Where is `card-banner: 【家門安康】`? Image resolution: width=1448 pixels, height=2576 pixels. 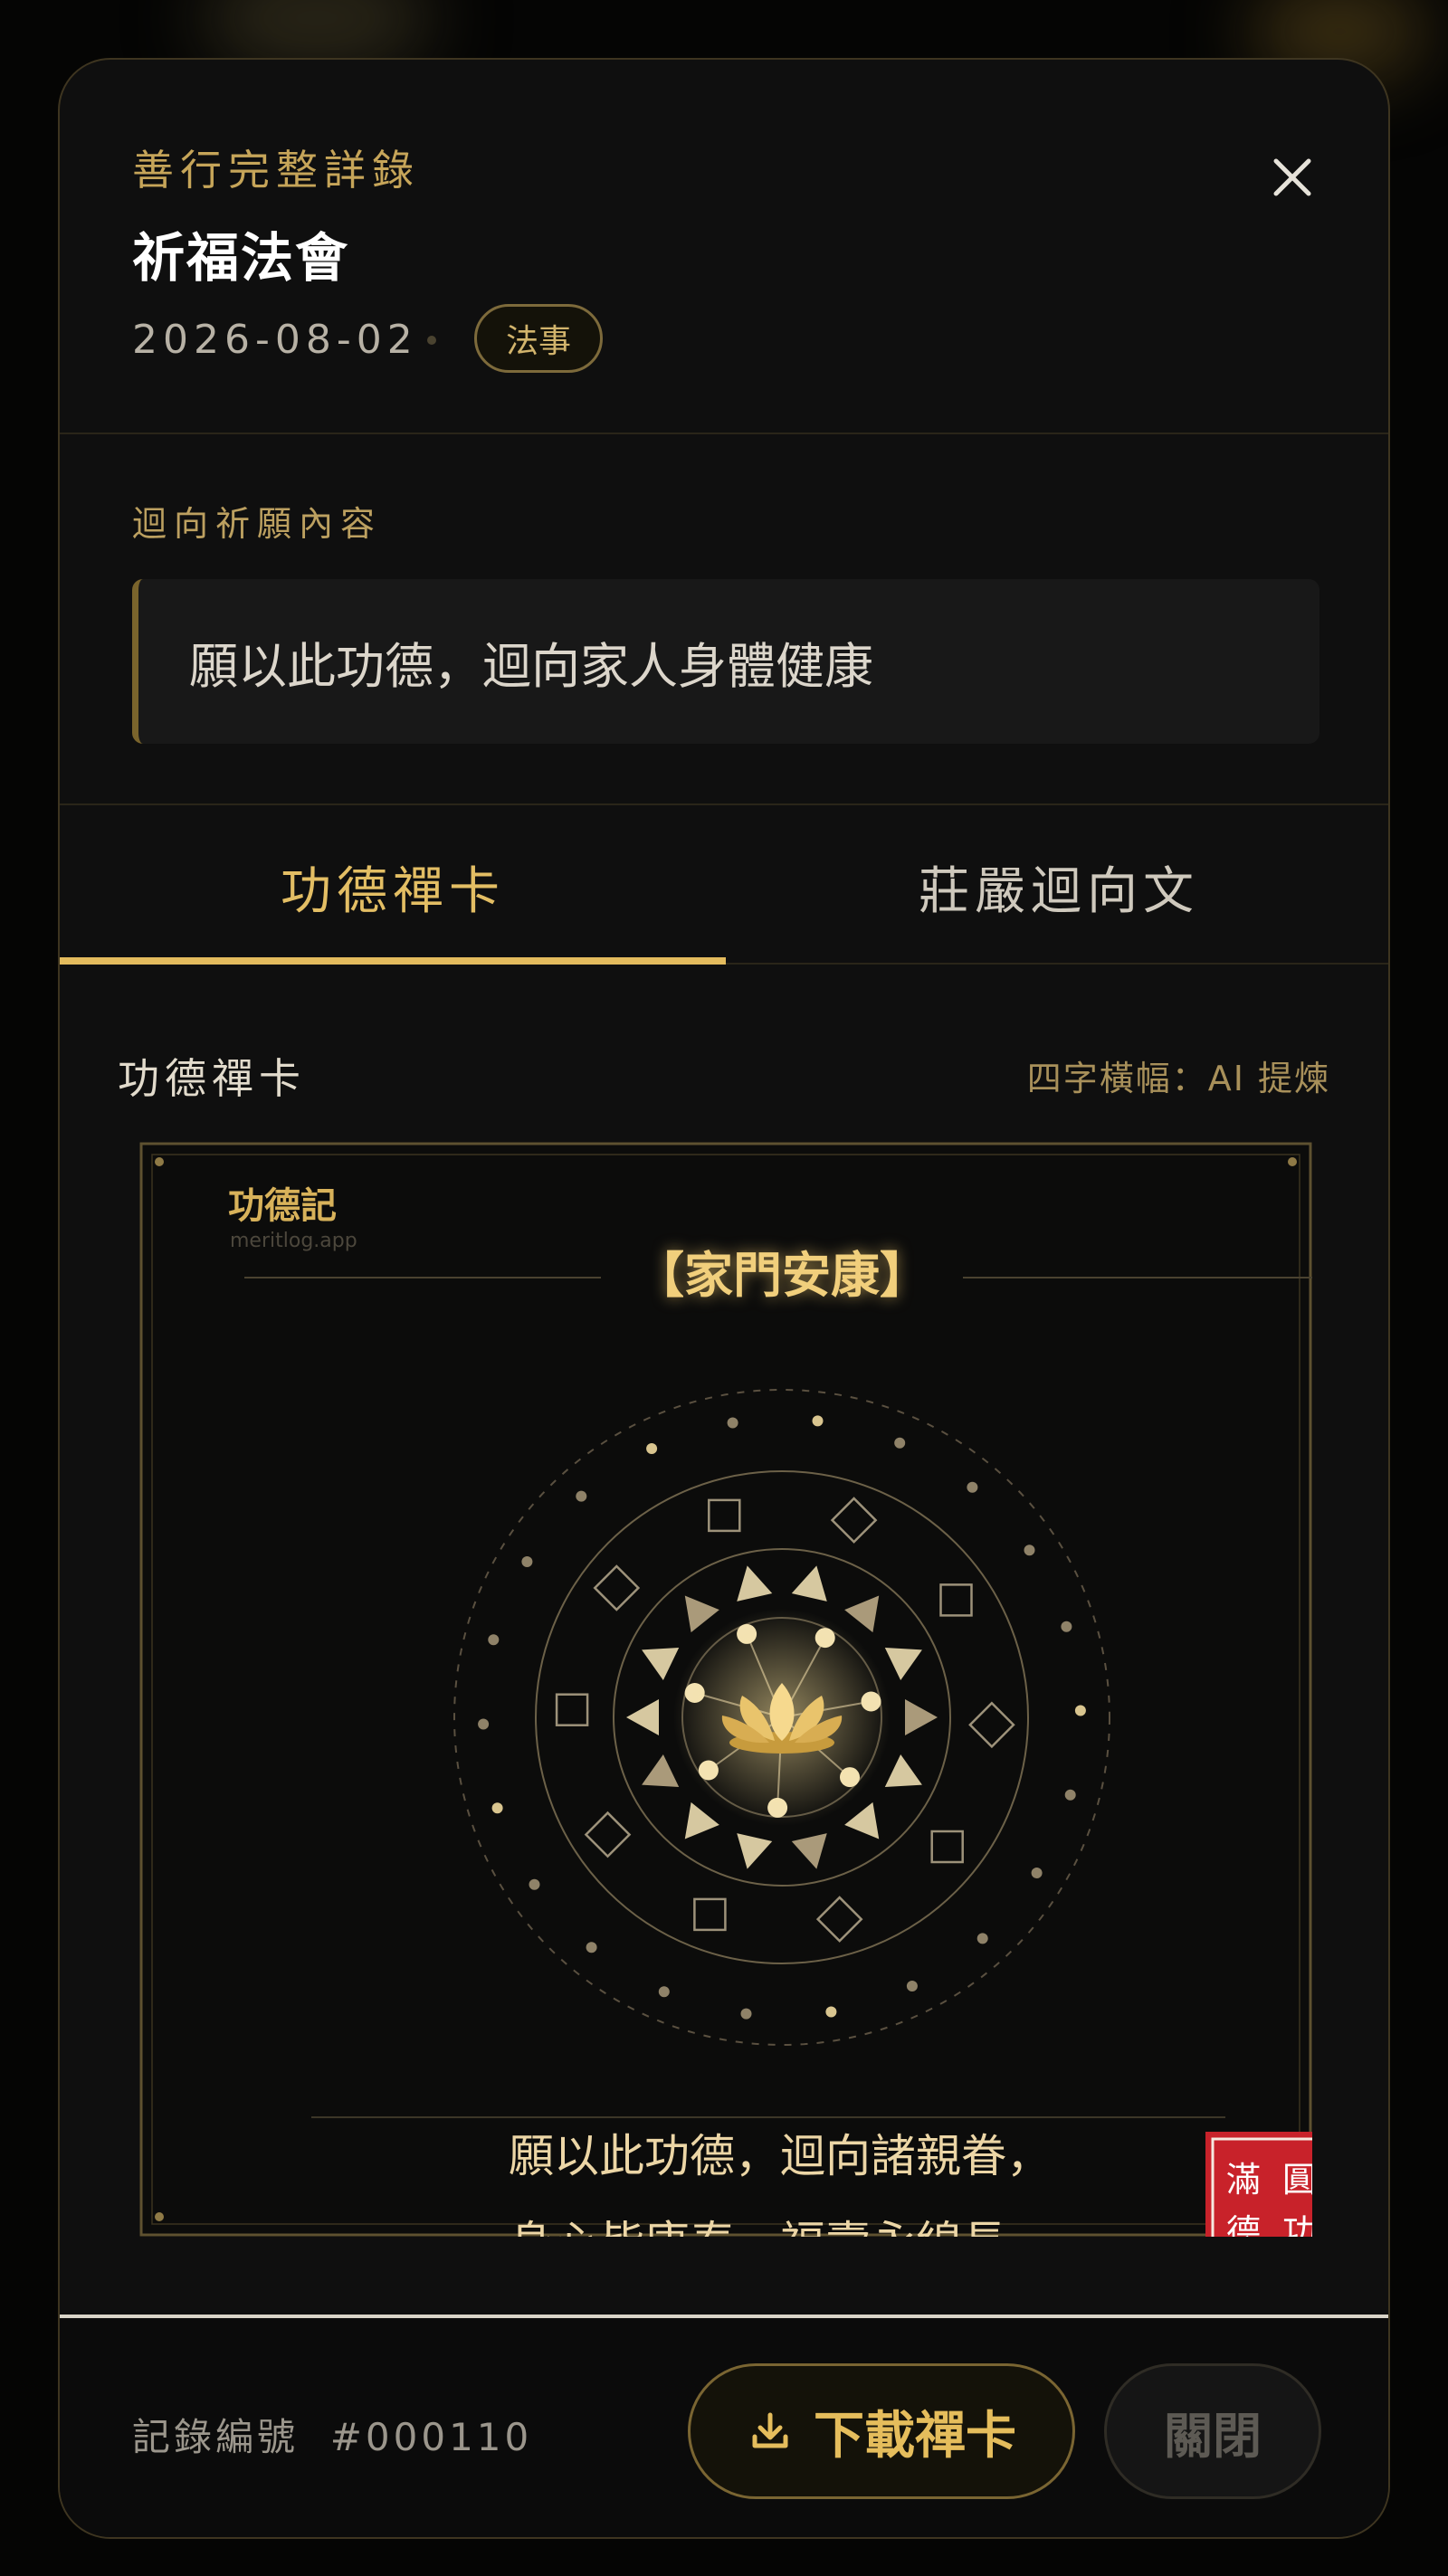
card-banner: 【家門安康】 is located at coordinates (782, 1275).